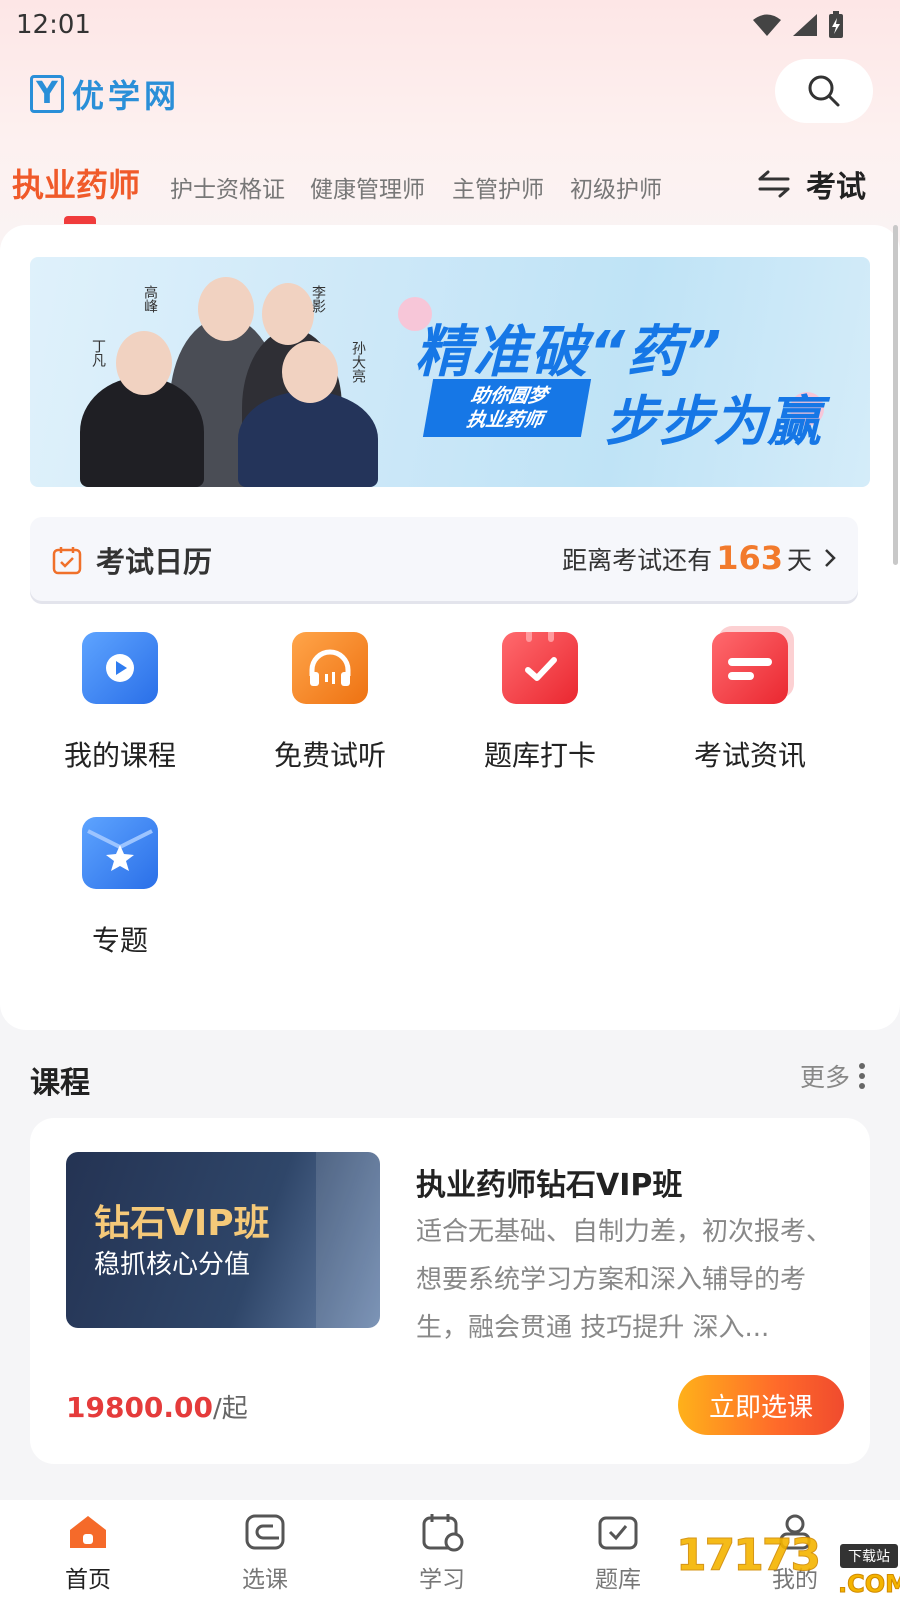 This screenshot has height=1600, width=900. I want to click on feature-free-trial: 免费试听, so click(330, 703).